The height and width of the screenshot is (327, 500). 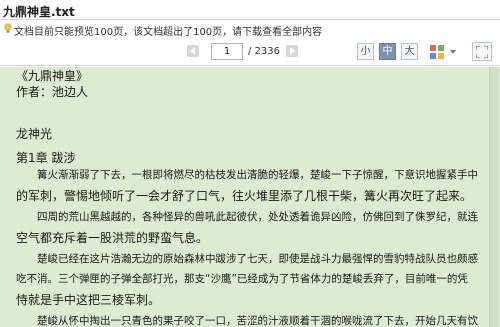 What do you see at coordinates (244, 196) in the screenshot?
I see `document-line: 的军刺，警惕地倾听了一会才舒了口气，往火堆里添了几根干柴，篝火再次旺了起来。` at bounding box center [244, 196].